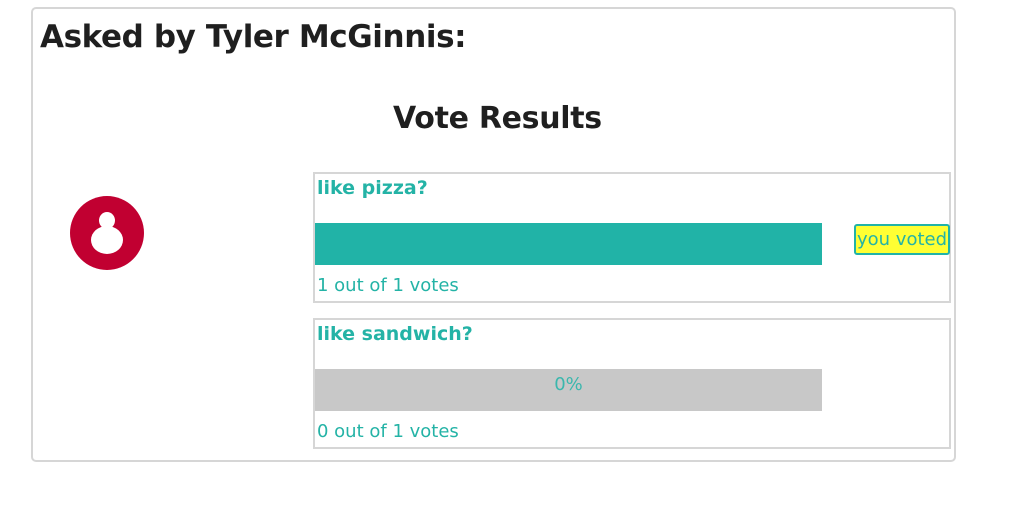  Describe the element at coordinates (107, 240) in the screenshot. I see `avatar-body-shape` at that location.